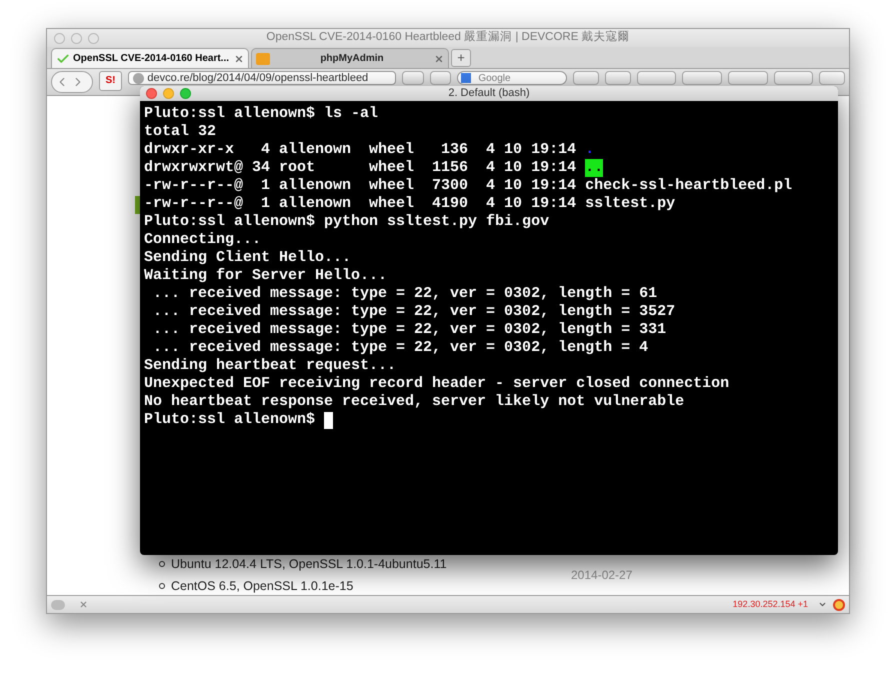 This screenshot has width=896, height=678. Describe the element at coordinates (63, 59) in the screenshot. I see `checkmark-icon` at that location.